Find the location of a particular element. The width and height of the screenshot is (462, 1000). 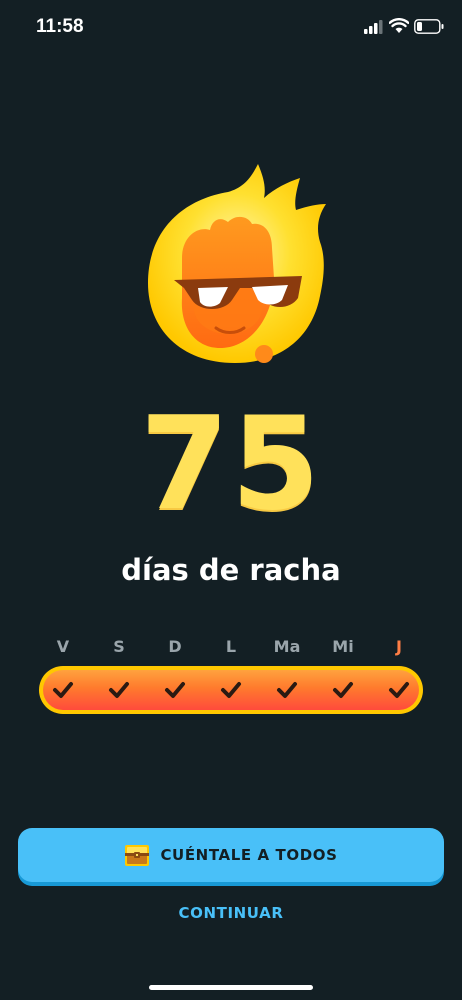

day-label-sunday: D is located at coordinates (175, 646).